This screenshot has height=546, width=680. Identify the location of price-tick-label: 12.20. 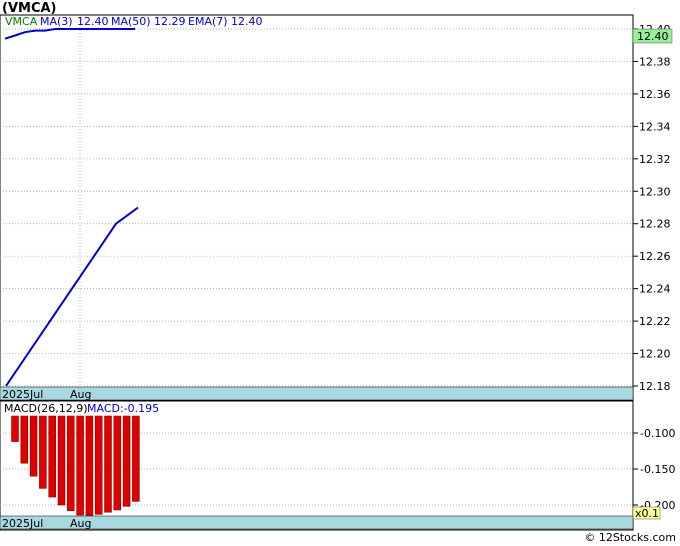
(655, 354).